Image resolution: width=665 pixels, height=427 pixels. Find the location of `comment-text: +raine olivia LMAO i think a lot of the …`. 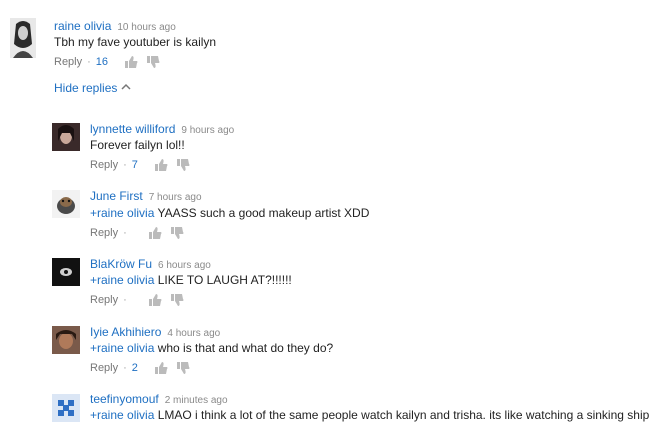

comment-text: +raine olivia LMAO i think a lot of the … is located at coordinates (369, 415).